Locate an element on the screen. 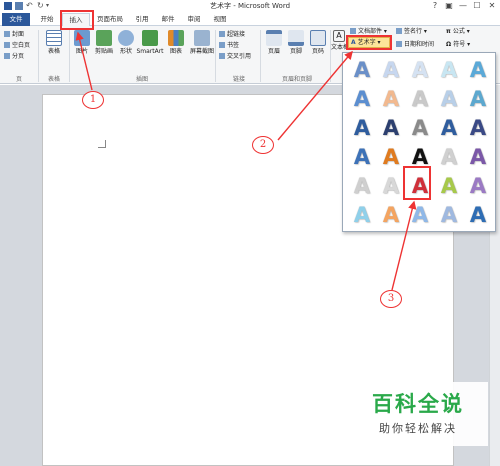 The image size is (500, 466). watermark: 百科全说 助你轻松解决 is located at coordinates (418, 414).